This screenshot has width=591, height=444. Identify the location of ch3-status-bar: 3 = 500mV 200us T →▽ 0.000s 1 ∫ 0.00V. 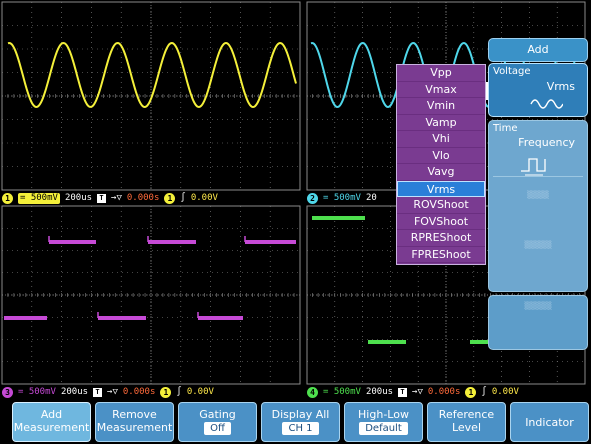
(151, 392).